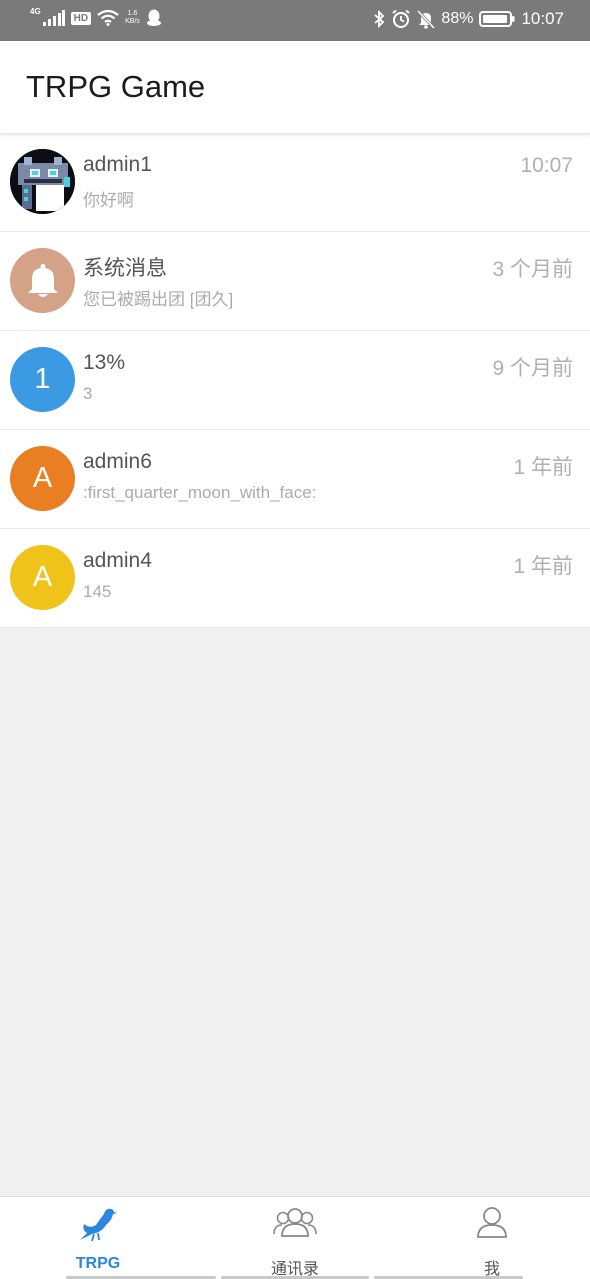 This screenshot has width=590, height=1279. I want to click on pixel-monster-avatar-image, so click(42, 181).